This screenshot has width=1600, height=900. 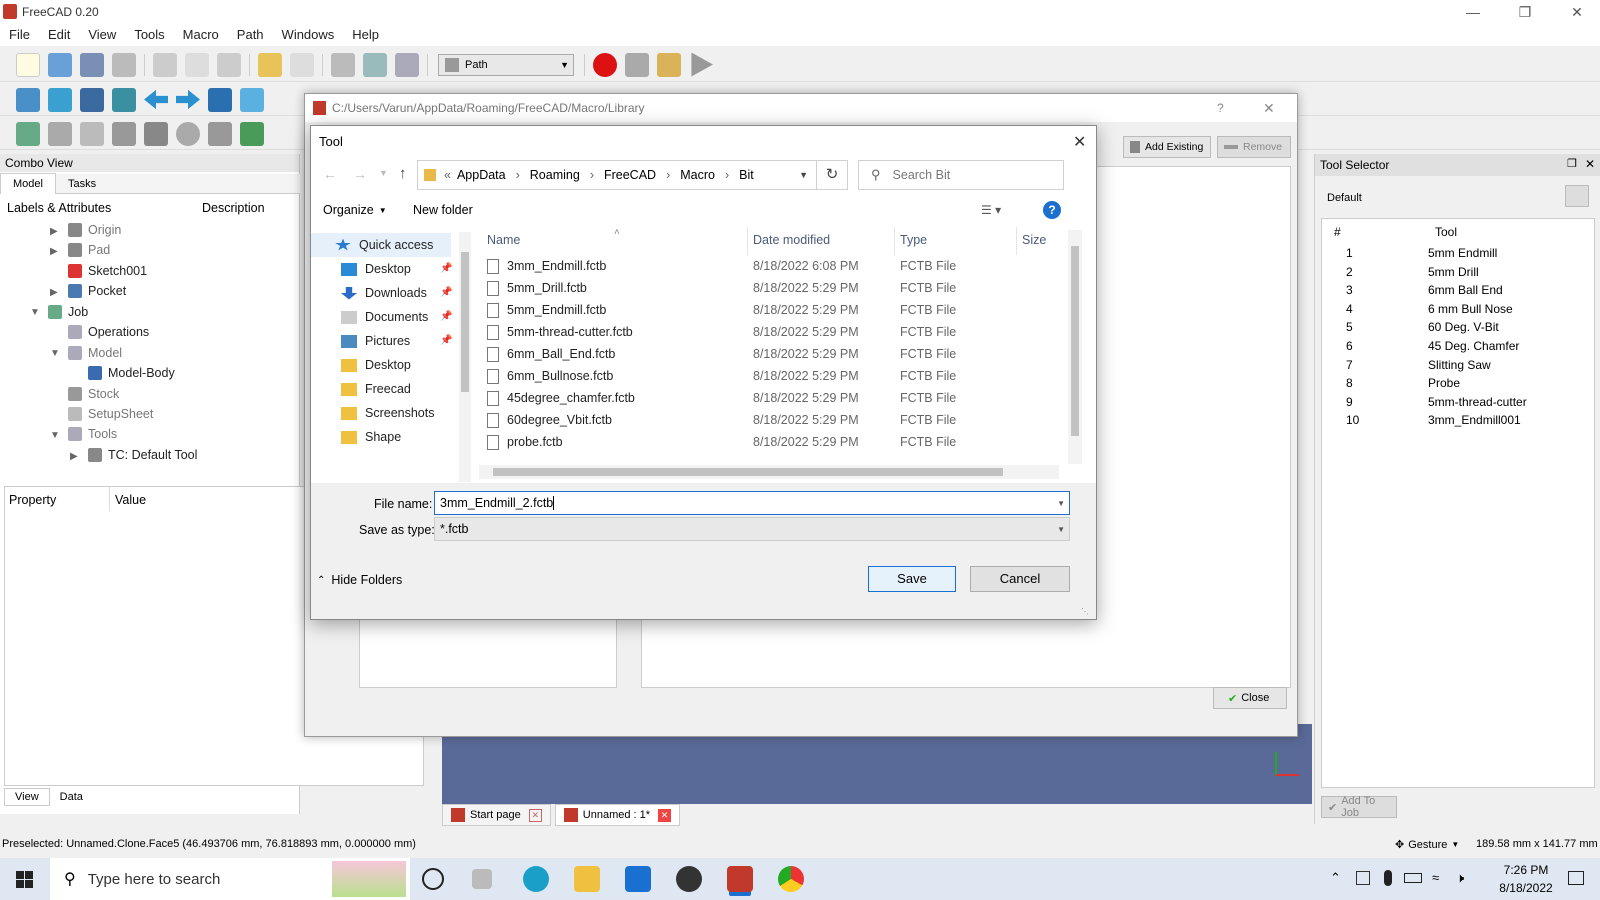 What do you see at coordinates (381, 245) in the screenshot?
I see `nav-quick-access: Quick access` at bounding box center [381, 245].